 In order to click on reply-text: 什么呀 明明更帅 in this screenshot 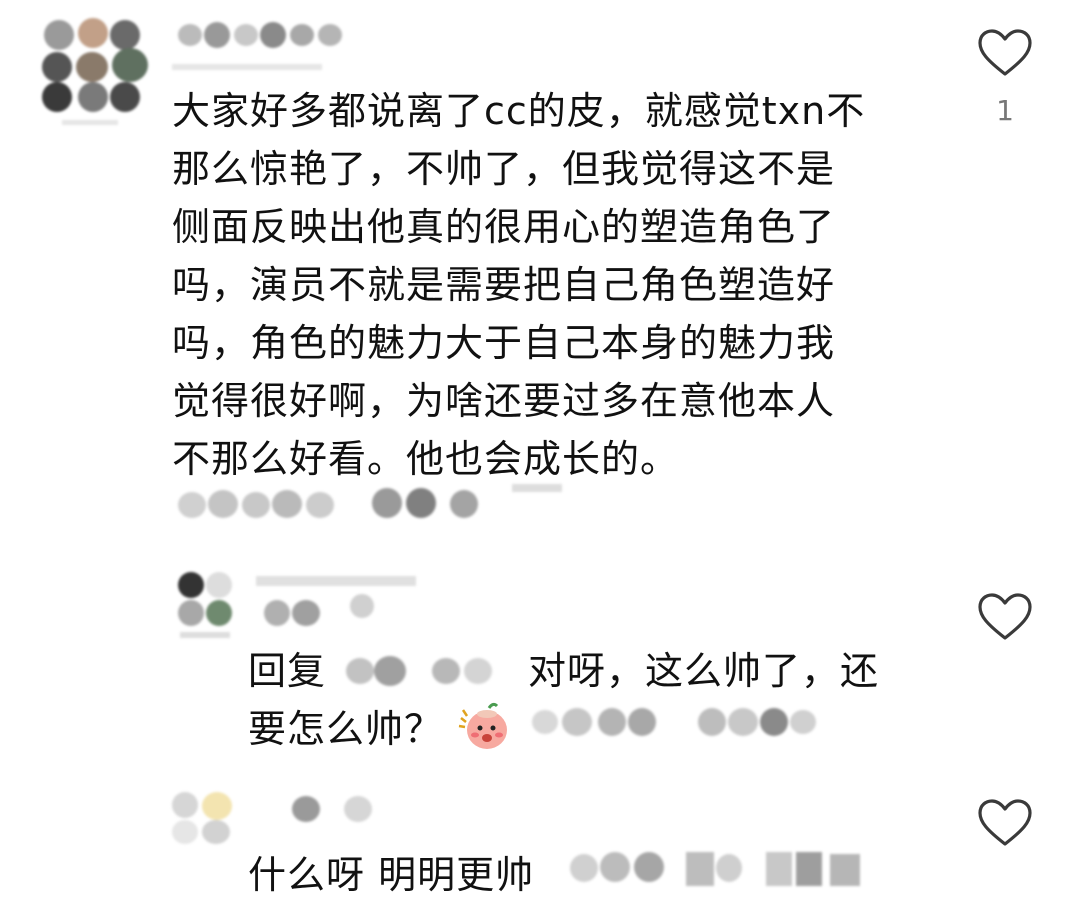, I will do `click(391, 875)`.